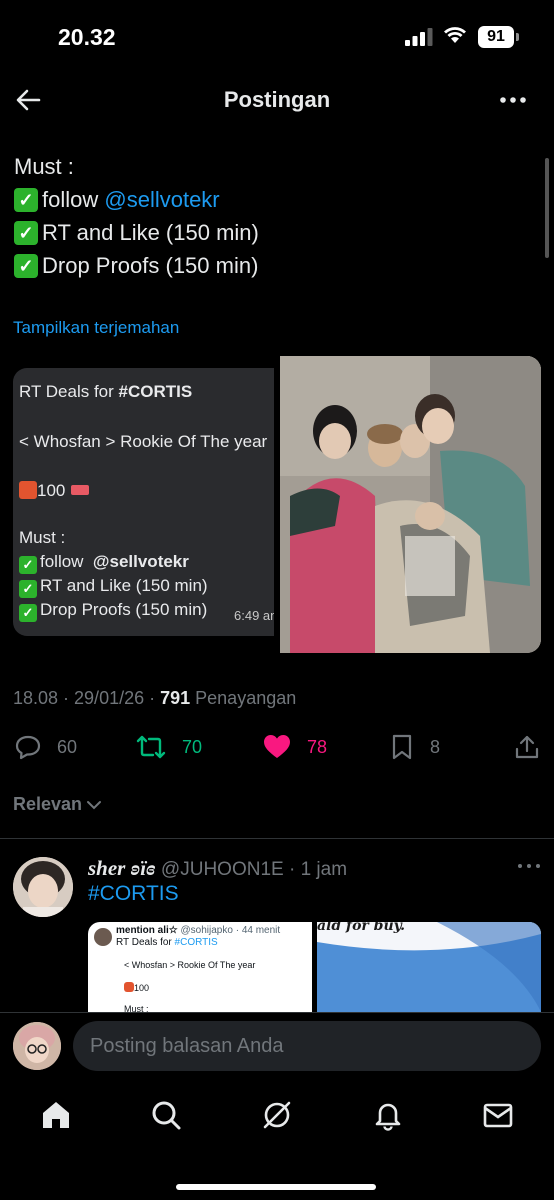 Image resolution: width=554 pixels, height=1200 pixels. What do you see at coordinates (124, 585) in the screenshot?
I see `media-card-rt-text: RT and Like (150 min)` at bounding box center [124, 585].